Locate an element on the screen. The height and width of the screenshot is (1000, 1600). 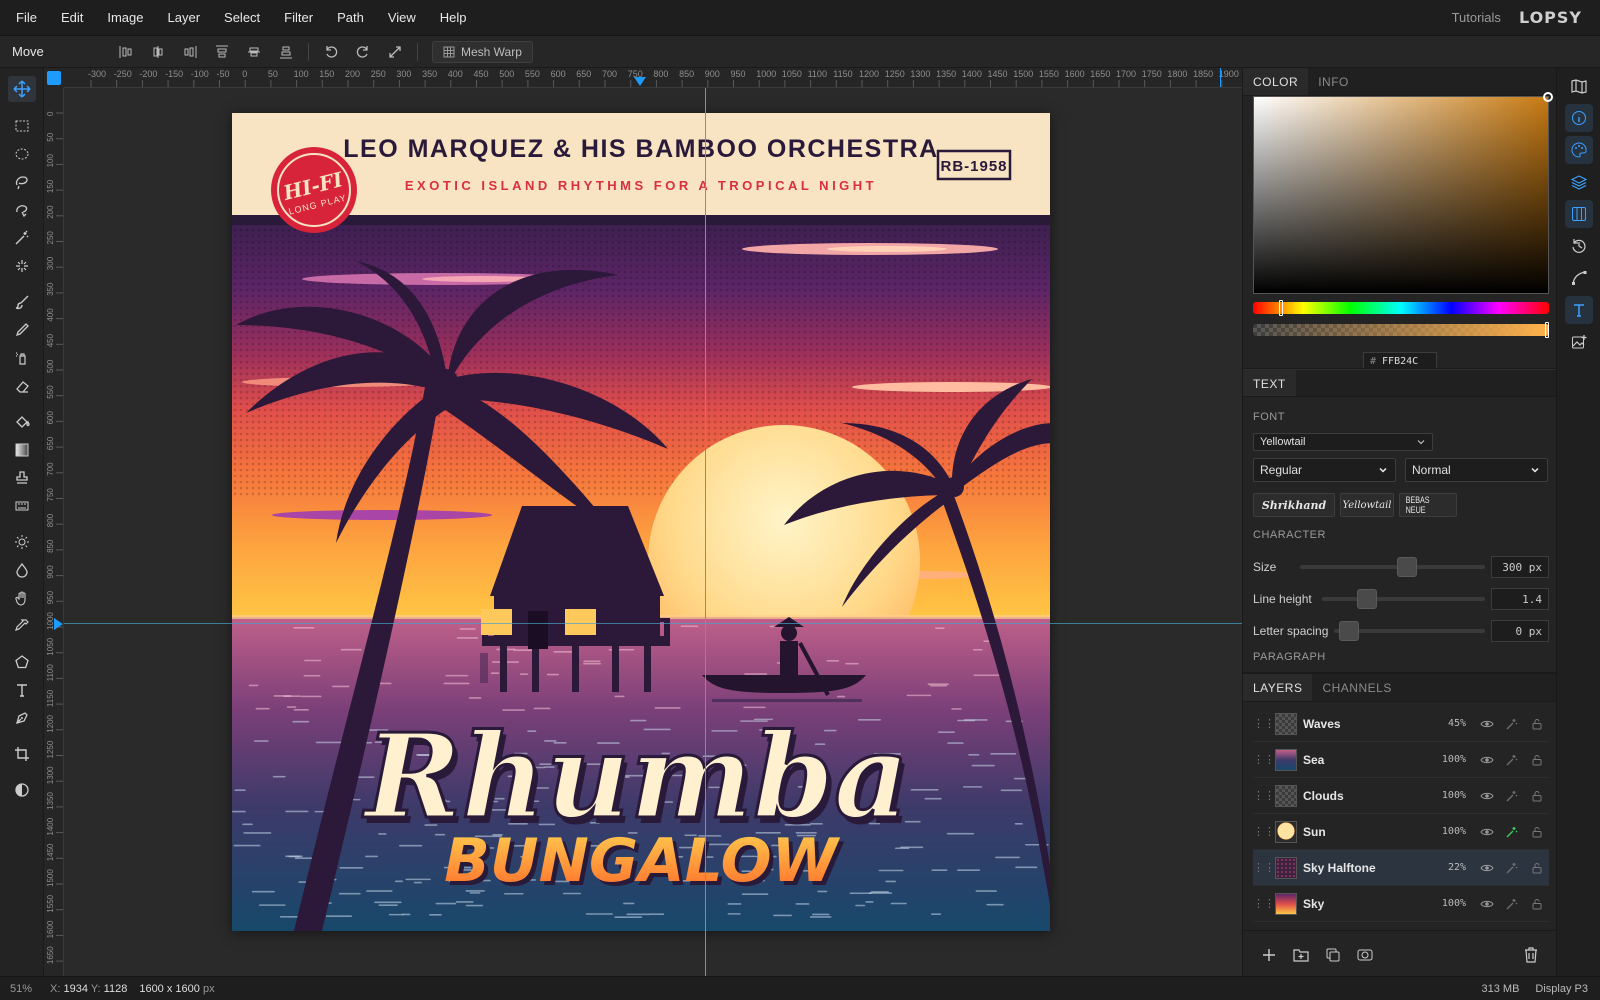
align-bottom-button is located at coordinates (286, 52).